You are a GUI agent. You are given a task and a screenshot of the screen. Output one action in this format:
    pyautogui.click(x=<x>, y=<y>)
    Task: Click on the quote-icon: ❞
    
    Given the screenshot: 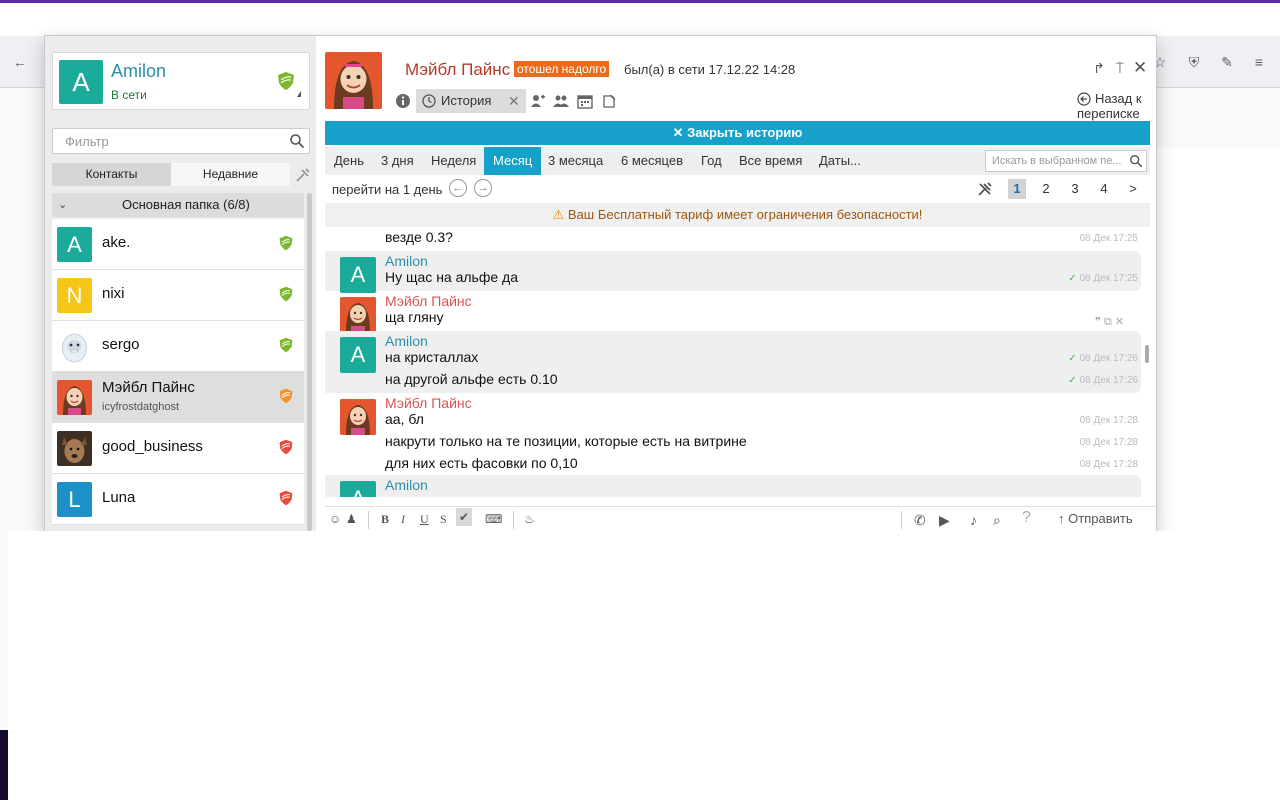 What is the action you would take?
    pyautogui.click(x=1098, y=322)
    